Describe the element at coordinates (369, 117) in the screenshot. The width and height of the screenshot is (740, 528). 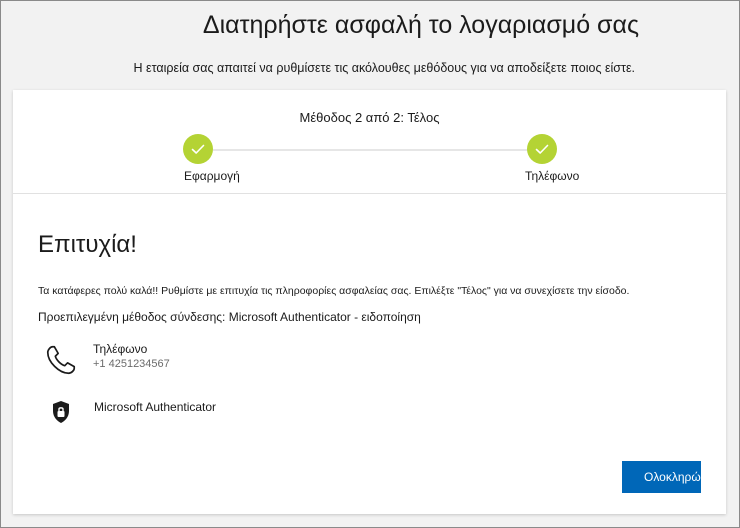
I see `step-label: Μέθοδος 2 από 2: Τέλος` at that location.